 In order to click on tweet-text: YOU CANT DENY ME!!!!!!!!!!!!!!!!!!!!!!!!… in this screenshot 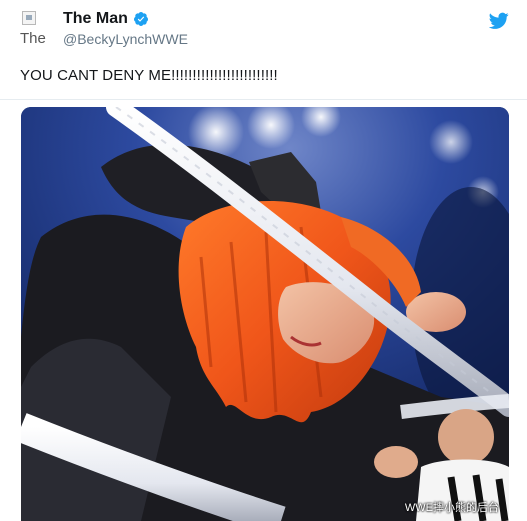, I will do `click(149, 75)`.